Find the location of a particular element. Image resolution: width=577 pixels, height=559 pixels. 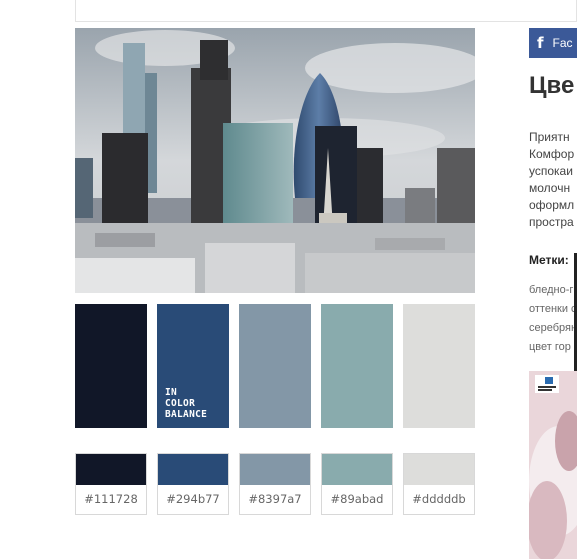

tag-link: бледно-г is located at coordinates (553, 290).